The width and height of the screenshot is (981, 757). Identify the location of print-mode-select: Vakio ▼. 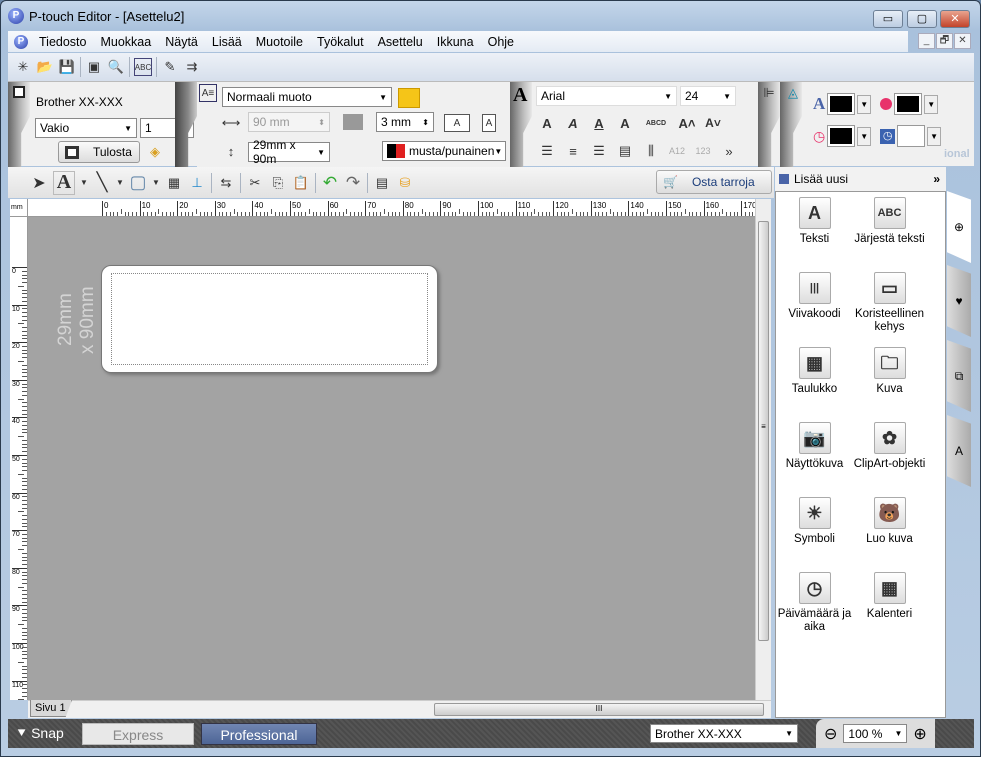
(86, 128).